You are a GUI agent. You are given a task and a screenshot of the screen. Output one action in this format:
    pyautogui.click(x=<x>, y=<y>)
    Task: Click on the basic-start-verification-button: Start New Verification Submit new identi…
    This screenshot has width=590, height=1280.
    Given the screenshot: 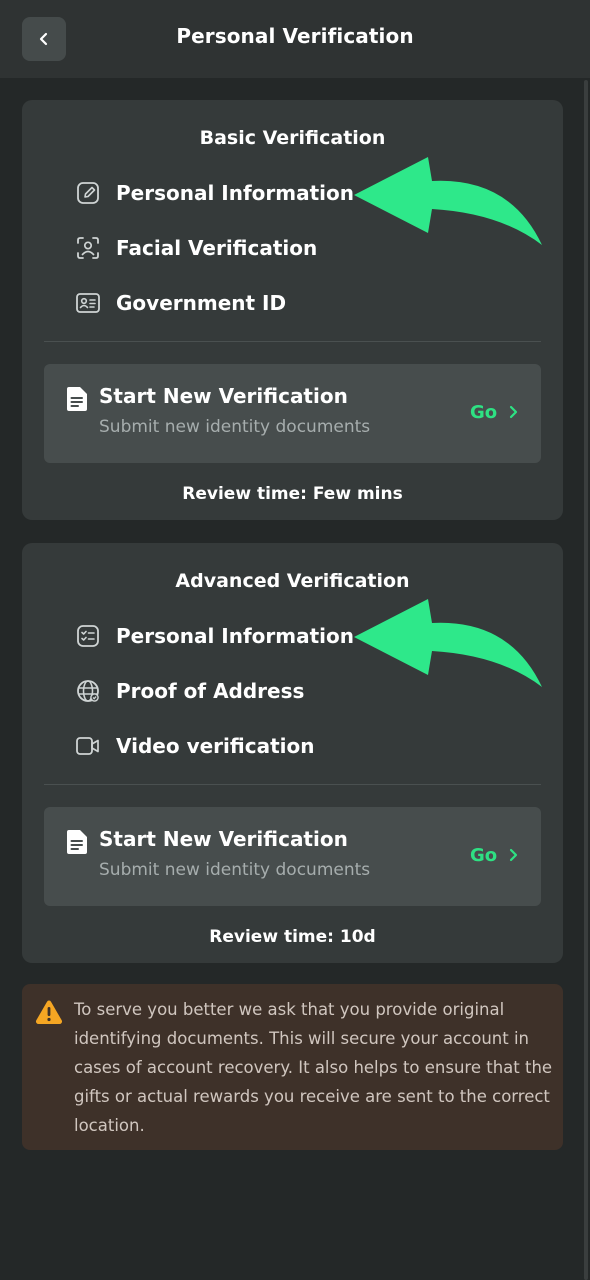 What is the action you would take?
    pyautogui.click(x=292, y=413)
    